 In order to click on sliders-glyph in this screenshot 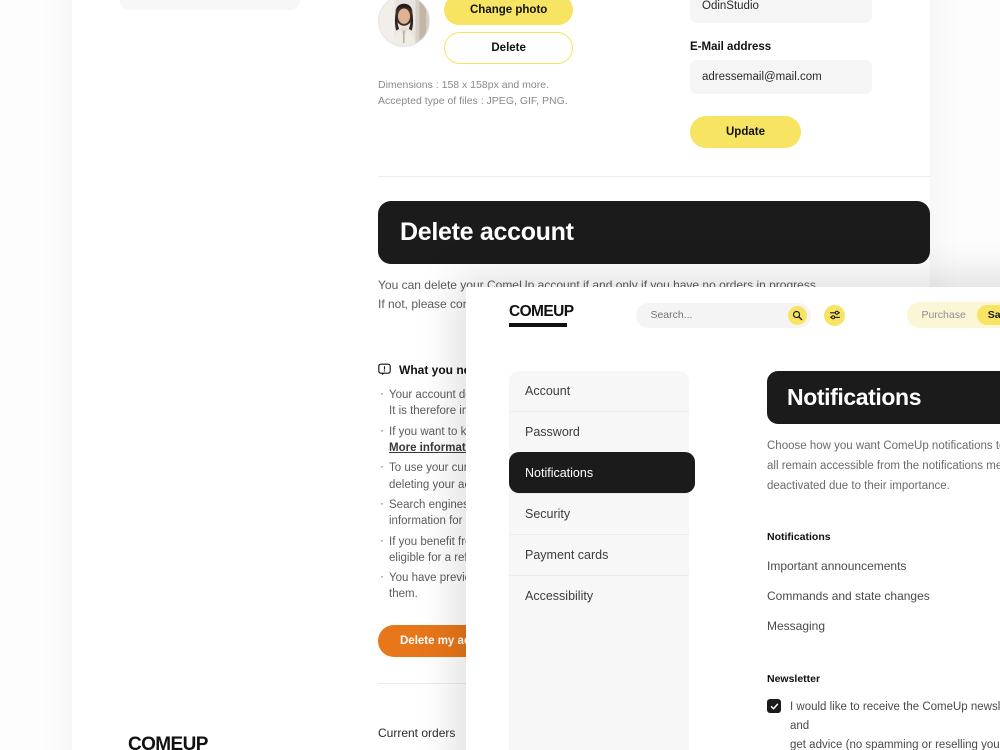, I will do `click(834, 315)`.